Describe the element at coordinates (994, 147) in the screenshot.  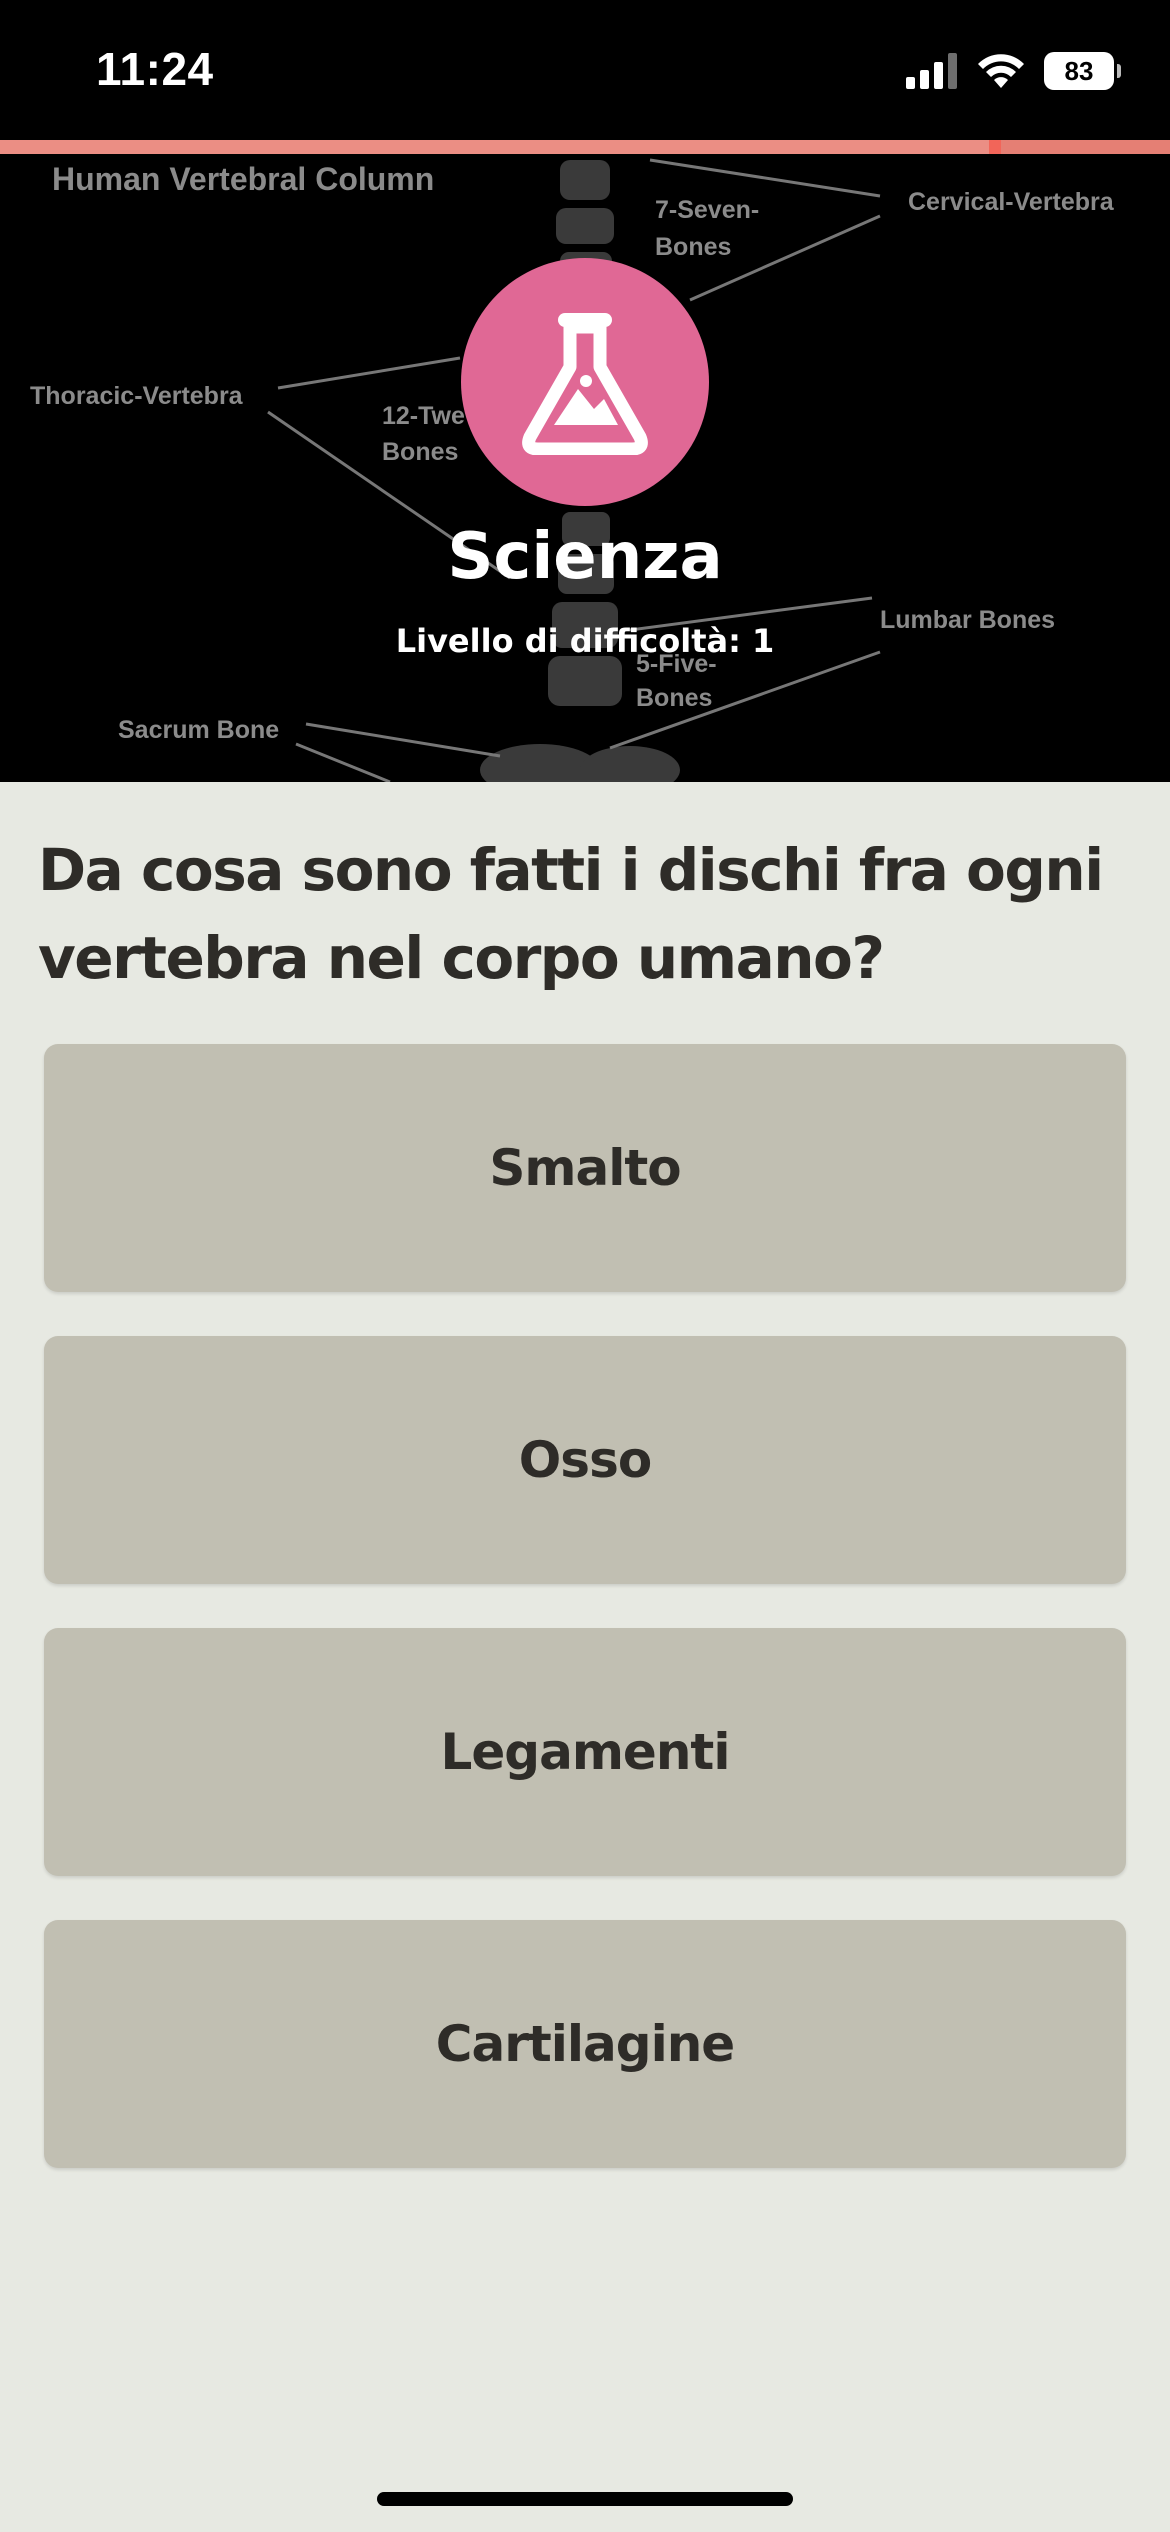
I see `quiz-progress-marker` at that location.